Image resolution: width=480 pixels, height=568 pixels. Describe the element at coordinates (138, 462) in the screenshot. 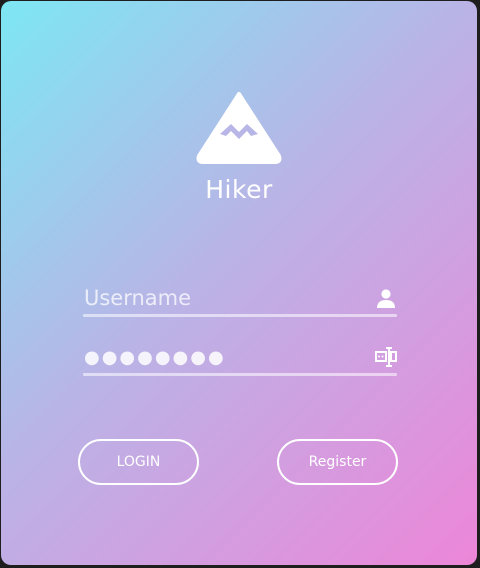

I see `login-button: LOGIN` at that location.